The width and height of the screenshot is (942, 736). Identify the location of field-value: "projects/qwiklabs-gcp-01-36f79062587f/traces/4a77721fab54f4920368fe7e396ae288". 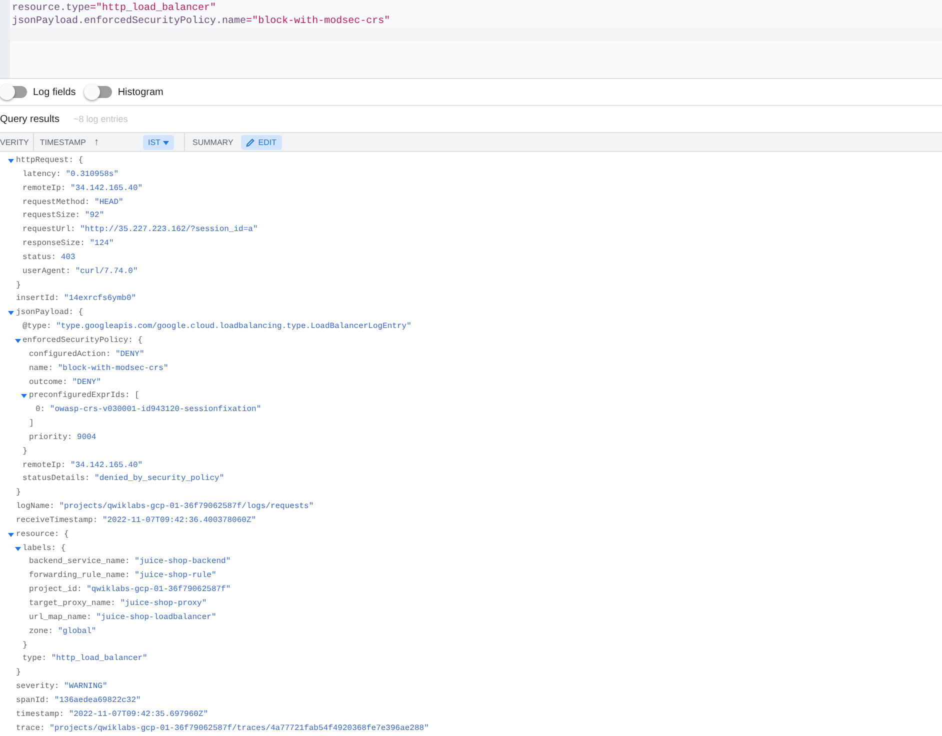
(239, 728).